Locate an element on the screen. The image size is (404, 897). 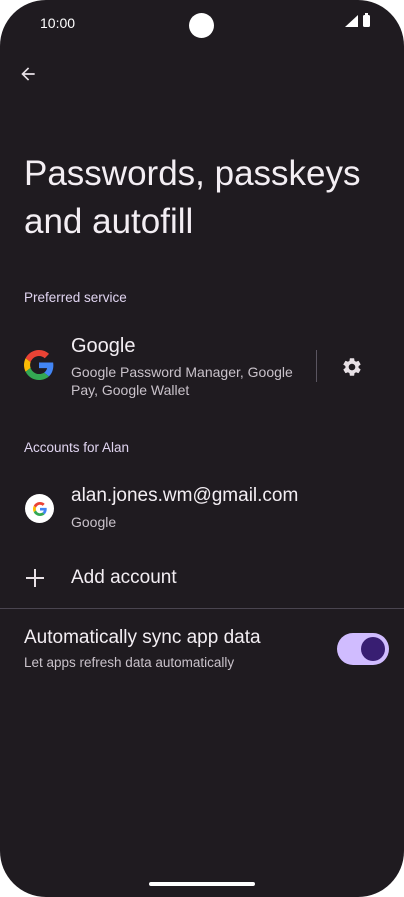
page-title: Passwords, passkeys and autofill is located at coordinates (192, 197).